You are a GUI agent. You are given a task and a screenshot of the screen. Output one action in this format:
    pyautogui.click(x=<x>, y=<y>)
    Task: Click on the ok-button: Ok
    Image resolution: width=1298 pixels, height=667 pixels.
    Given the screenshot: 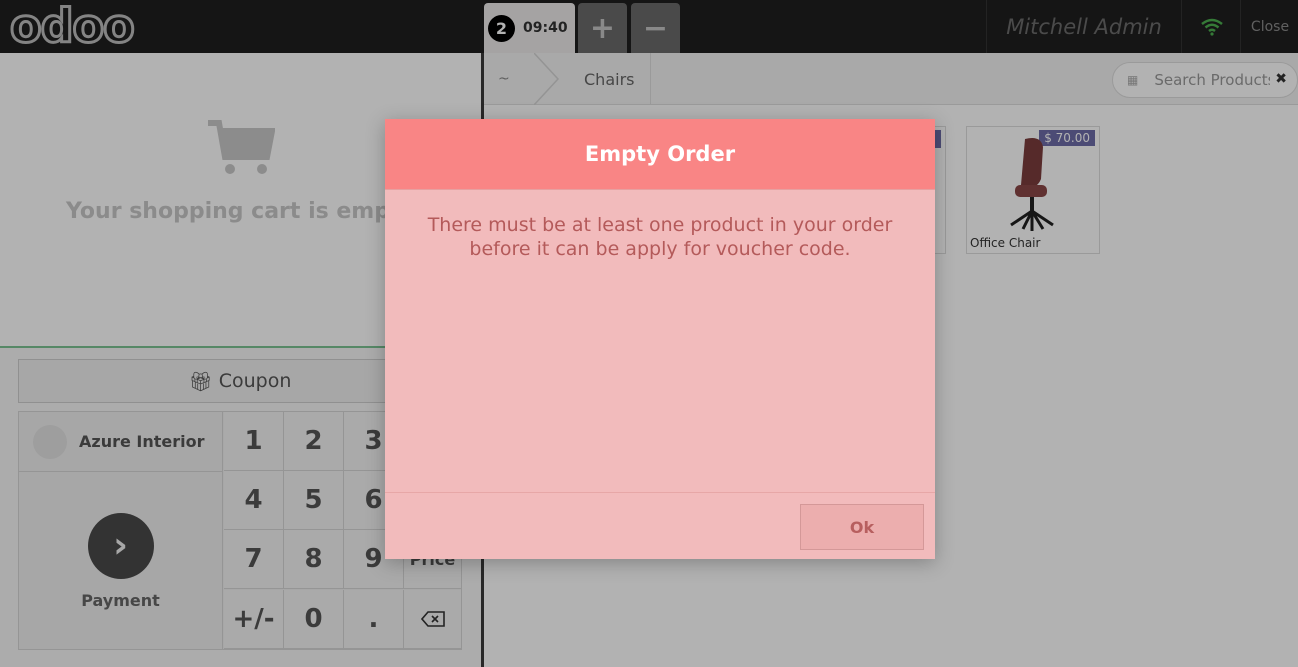 What is the action you would take?
    pyautogui.click(x=862, y=527)
    